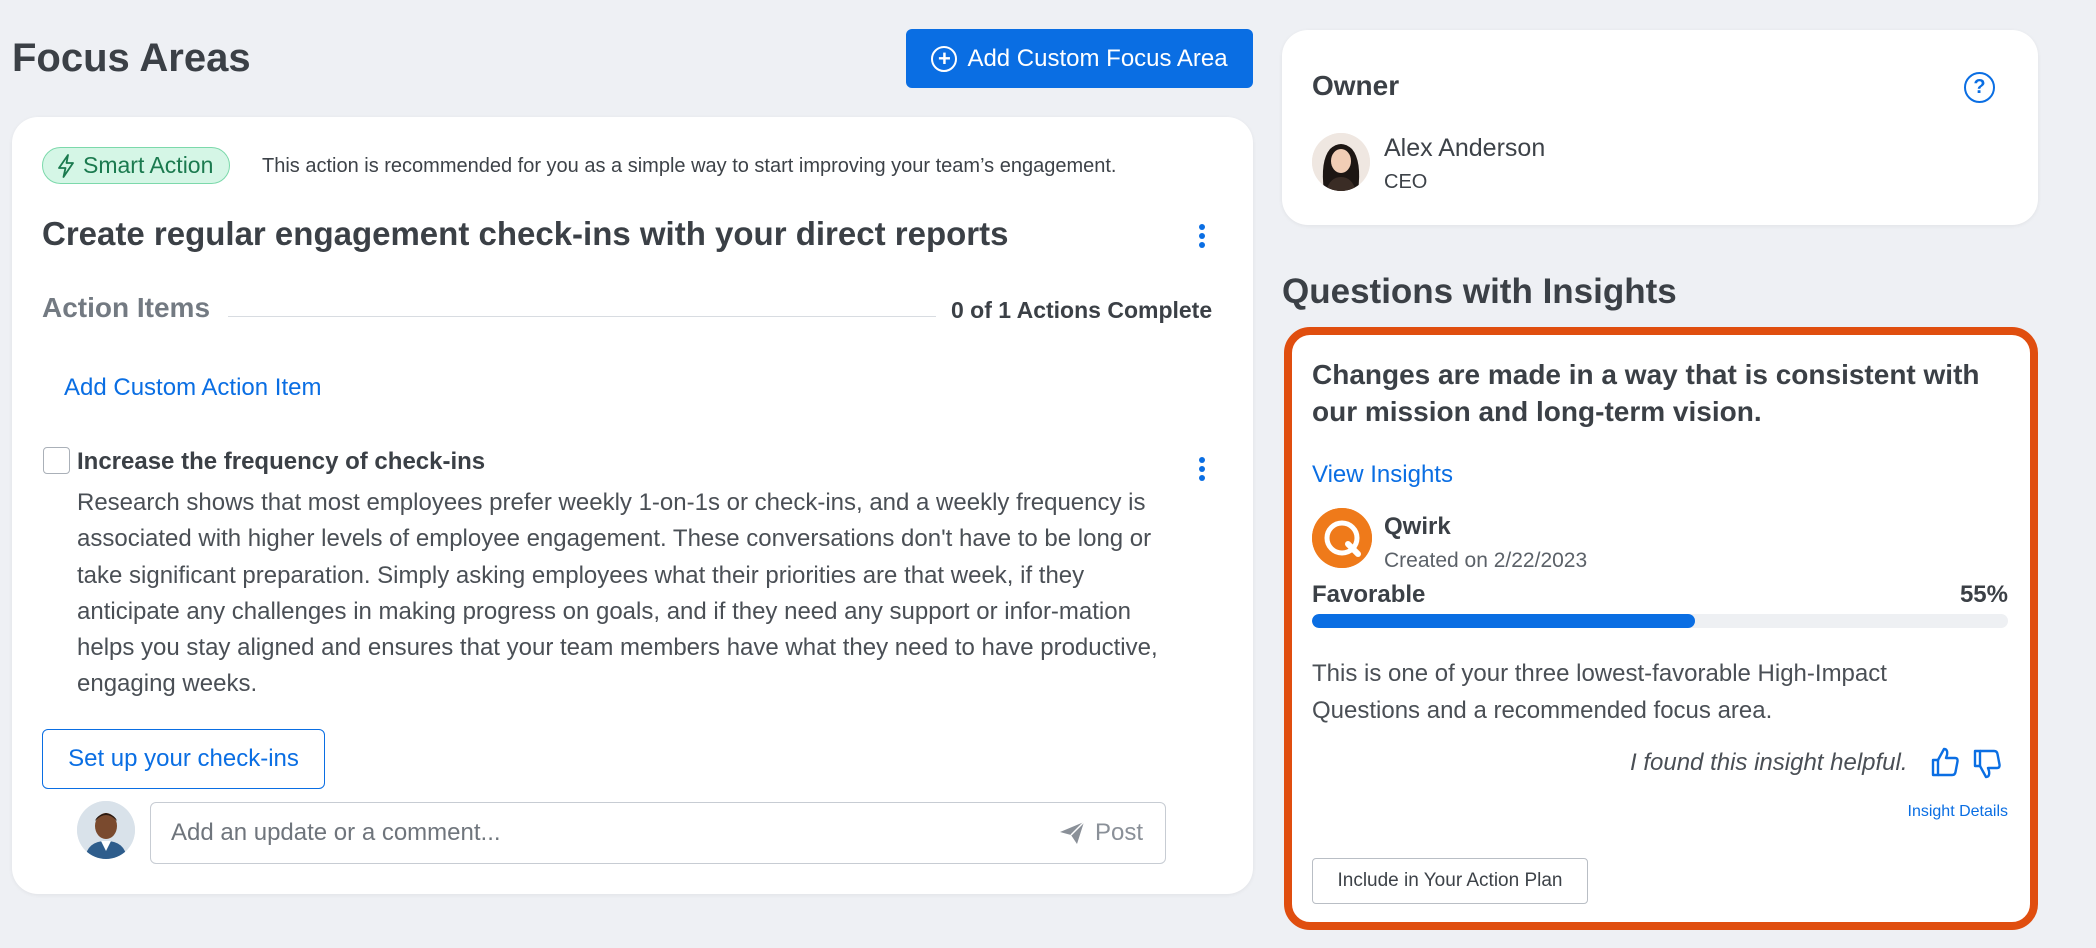 The height and width of the screenshot is (948, 2096). What do you see at coordinates (56, 460) in the screenshot?
I see `action-item-checkbox` at bounding box center [56, 460].